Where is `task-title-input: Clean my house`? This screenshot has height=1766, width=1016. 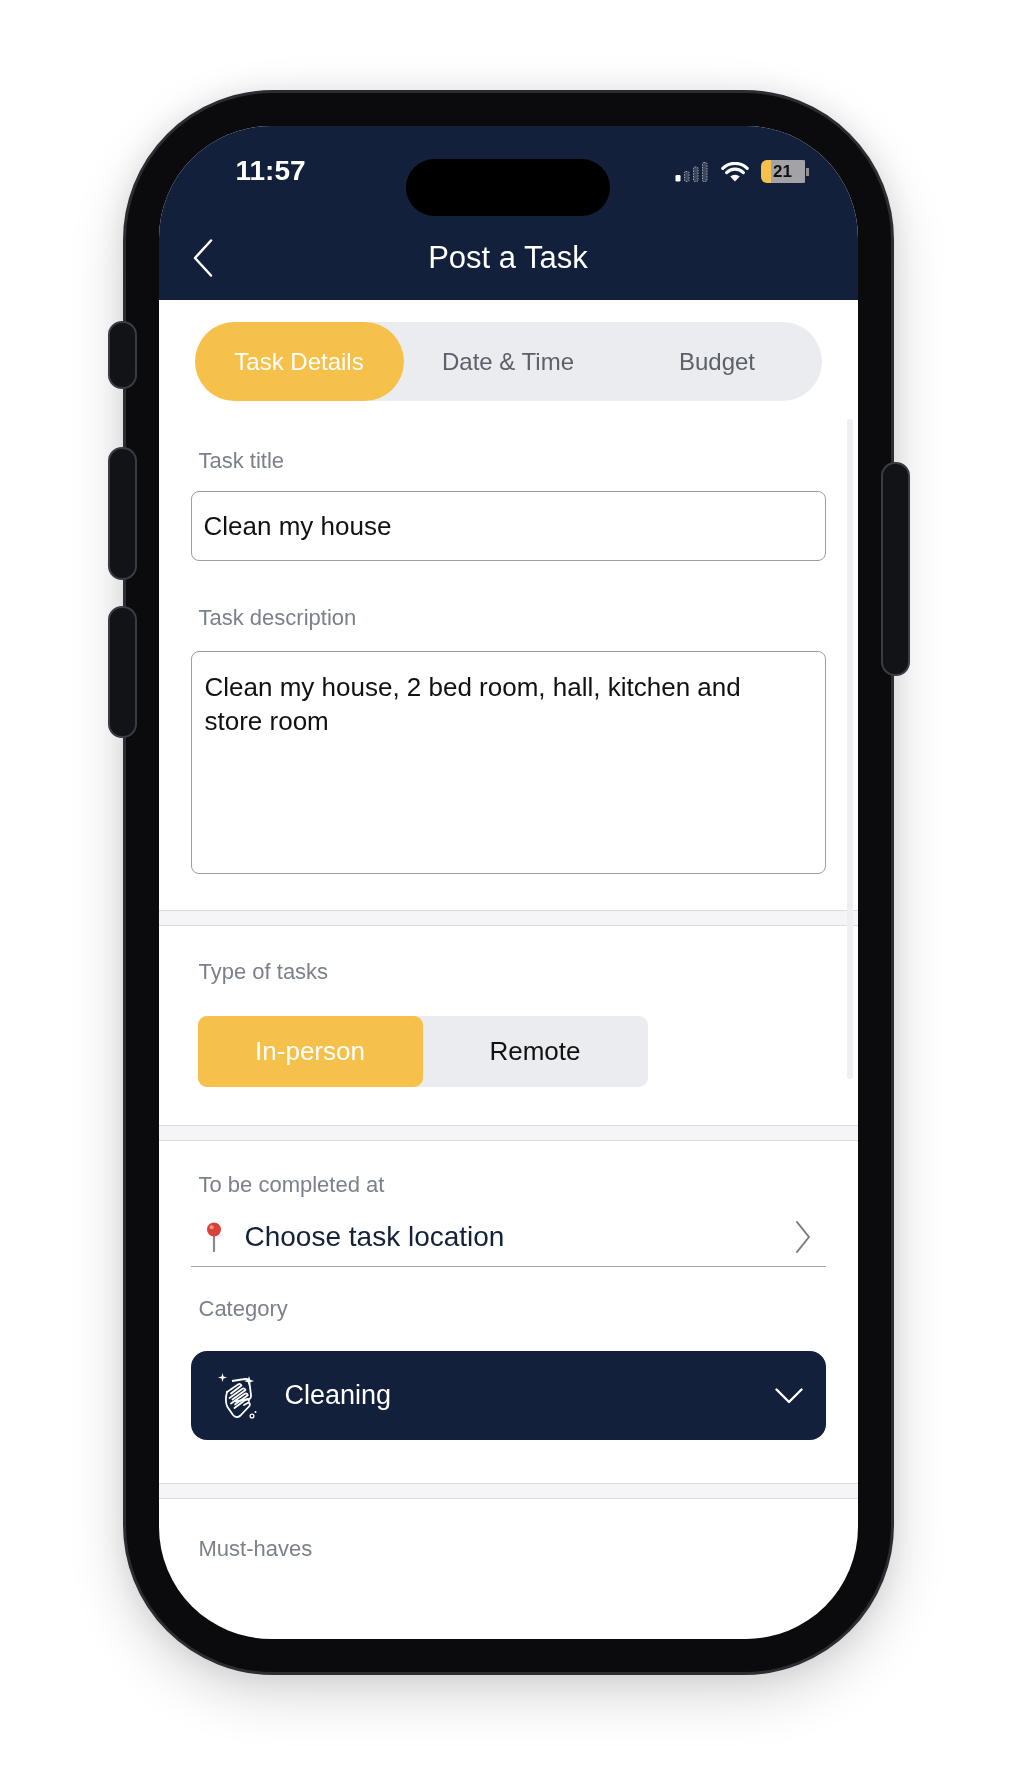
task-title-input: Clean my house is located at coordinates (508, 526).